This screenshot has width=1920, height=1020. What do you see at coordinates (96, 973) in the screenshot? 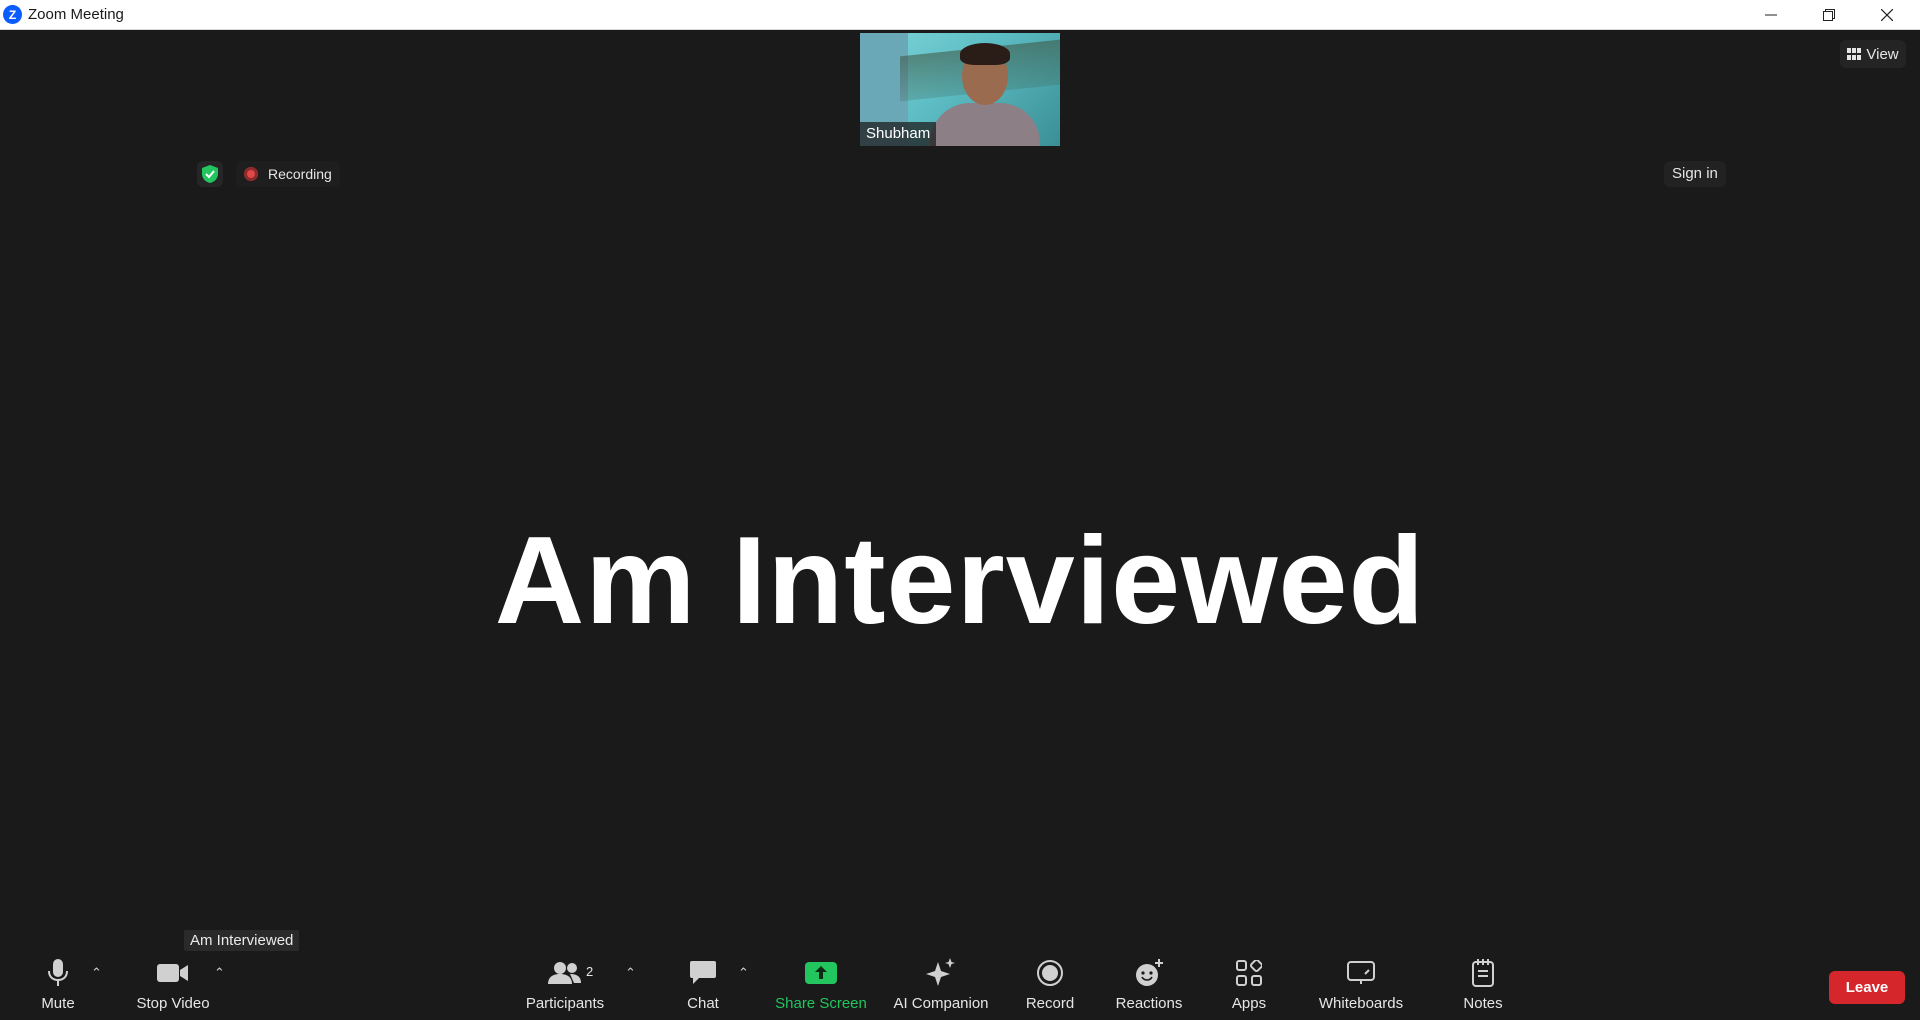
I see `mute-options-chevron-icon: ⌃` at bounding box center [96, 973].